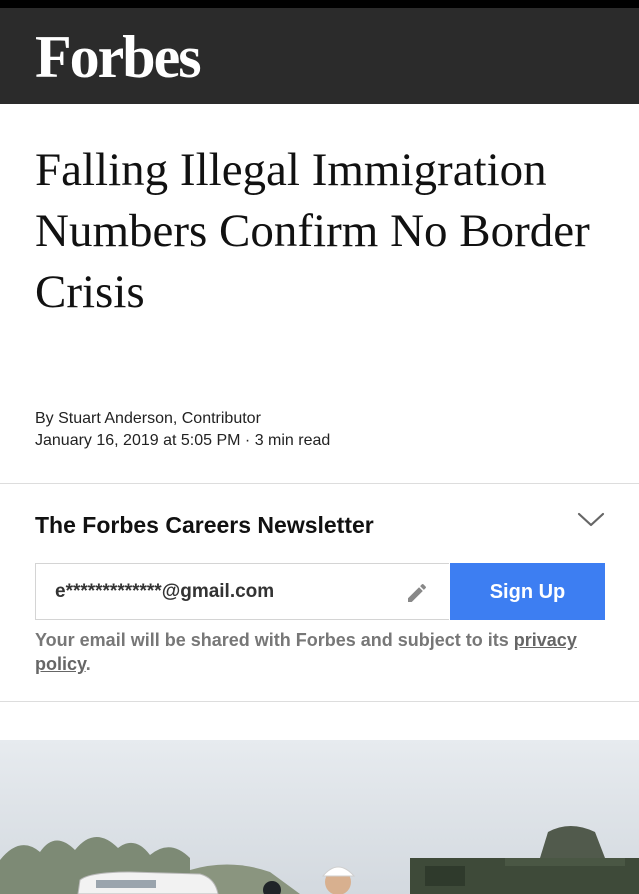  What do you see at coordinates (527, 591) in the screenshot?
I see `signup-button: Sign Up` at bounding box center [527, 591].